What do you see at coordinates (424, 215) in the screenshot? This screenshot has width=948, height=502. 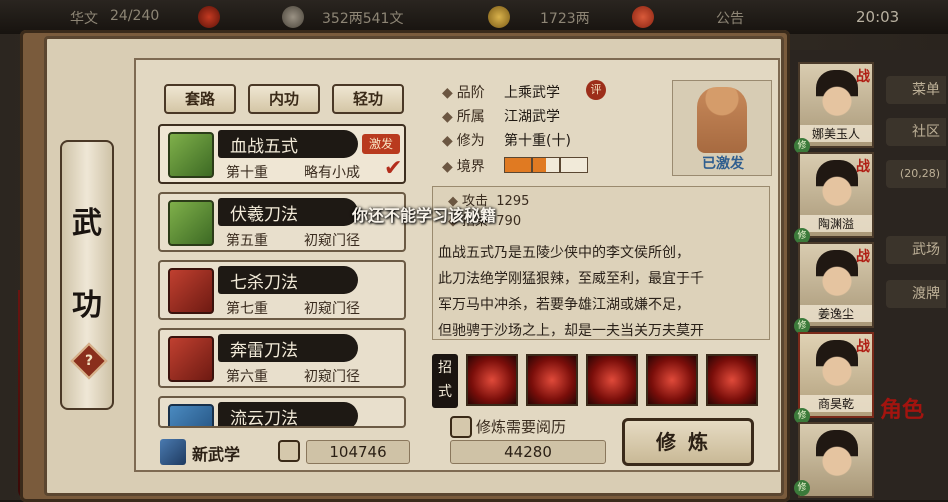 I see `toast-message: 你还不能学习该秘籍` at bounding box center [424, 215].